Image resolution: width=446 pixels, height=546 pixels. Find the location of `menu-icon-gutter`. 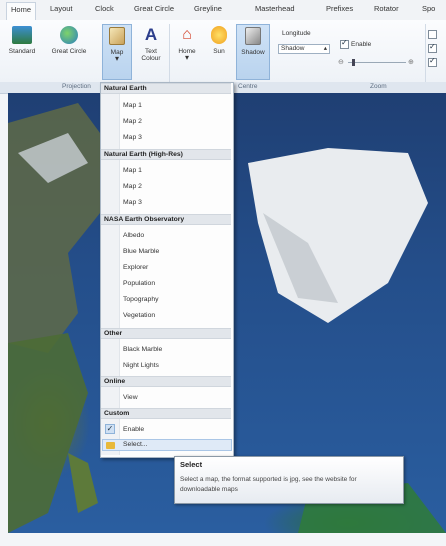

menu-icon-gutter is located at coordinates (110, 269).